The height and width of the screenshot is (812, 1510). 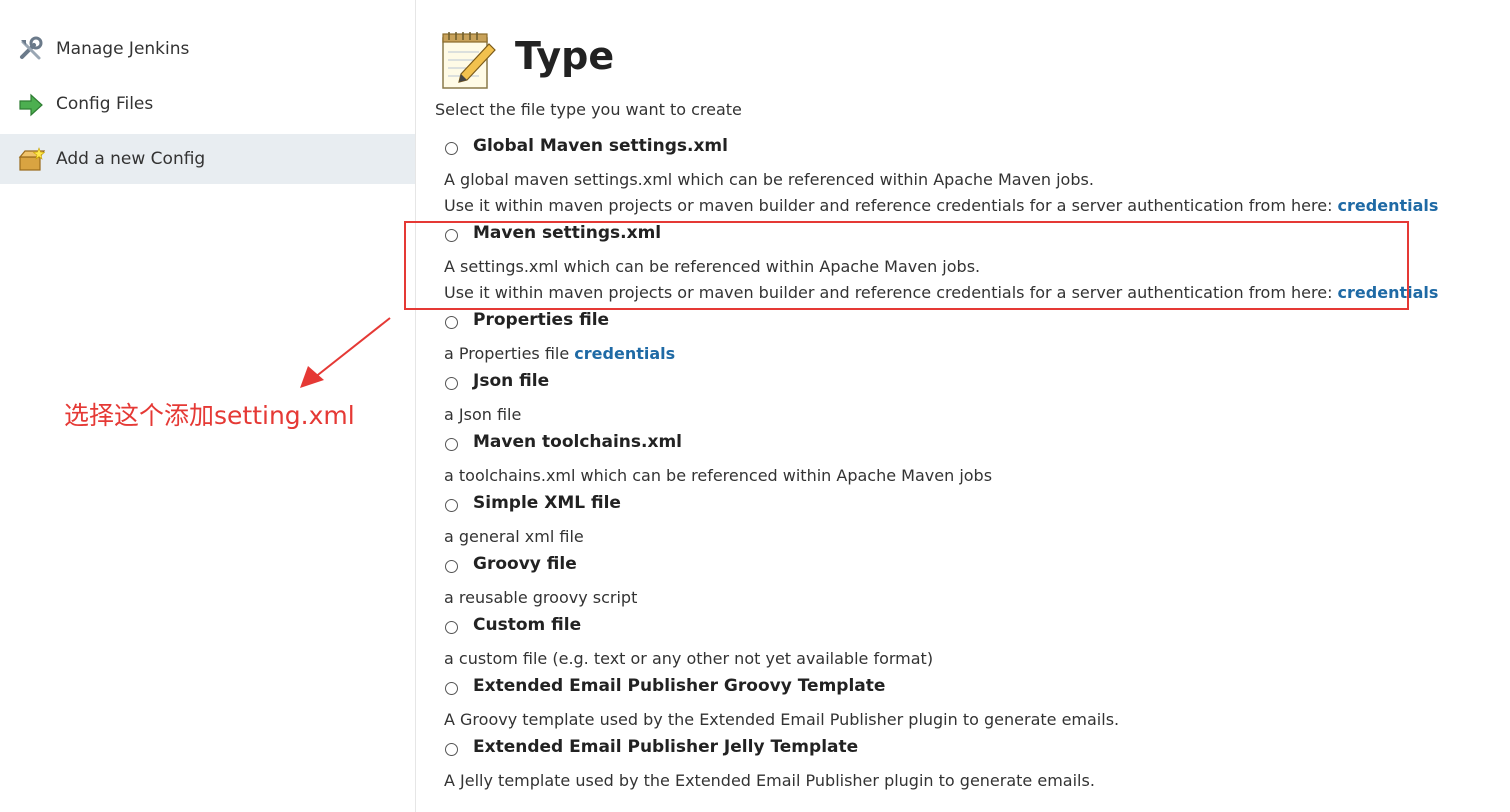 What do you see at coordinates (451, 749) in the screenshot?
I see `radio-email-jelly-template` at bounding box center [451, 749].